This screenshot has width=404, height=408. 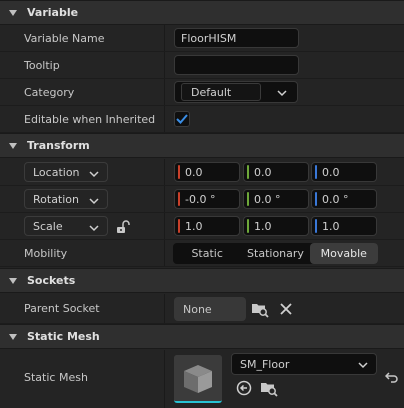 I want to click on mobility-option-movable: Movable, so click(x=343, y=253).